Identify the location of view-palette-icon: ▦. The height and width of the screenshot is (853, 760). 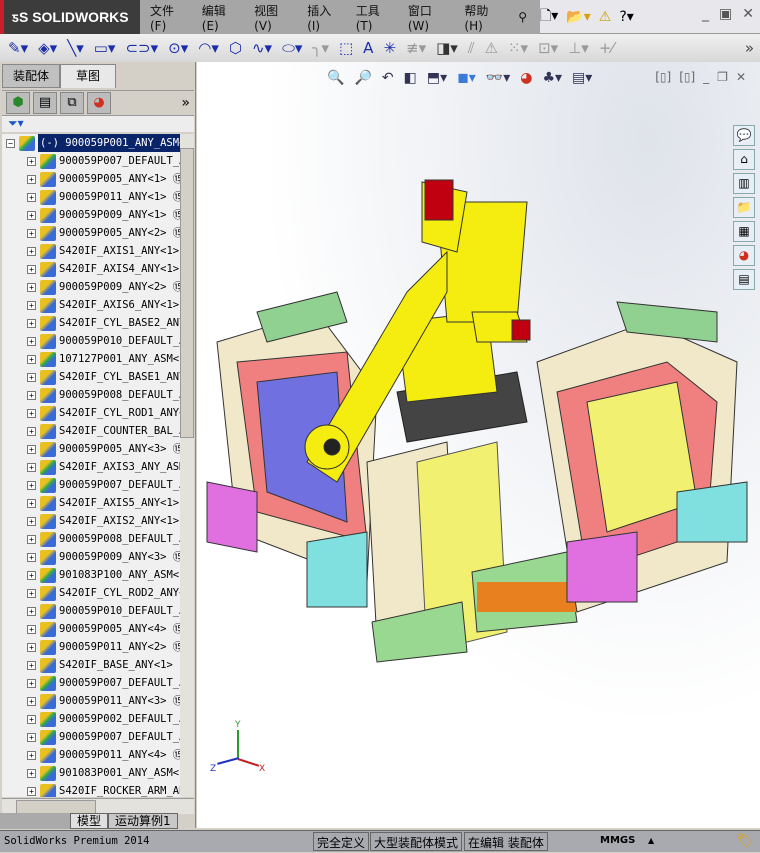
(744, 231).